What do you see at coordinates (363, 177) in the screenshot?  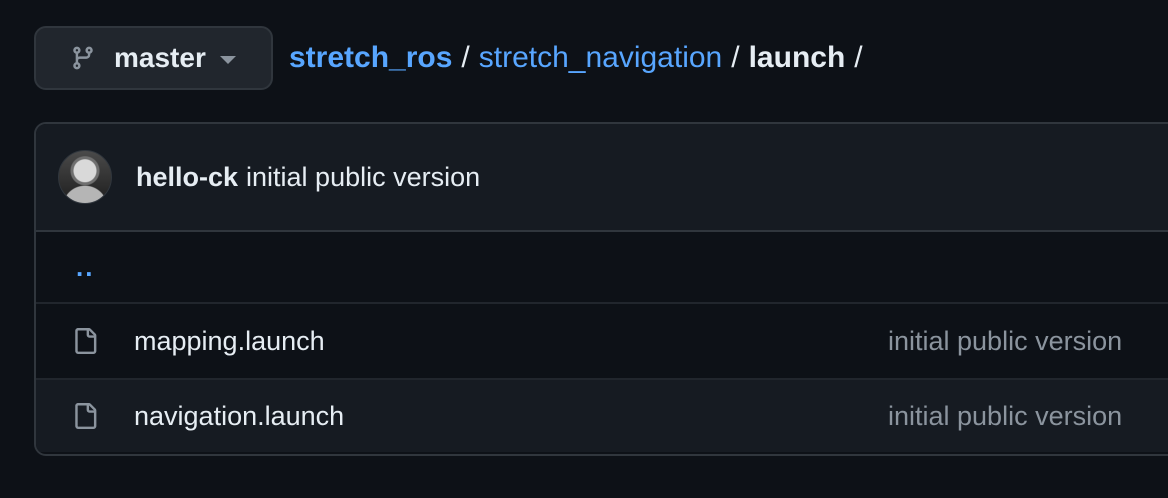 I see `commit-message-link: initial public version` at bounding box center [363, 177].